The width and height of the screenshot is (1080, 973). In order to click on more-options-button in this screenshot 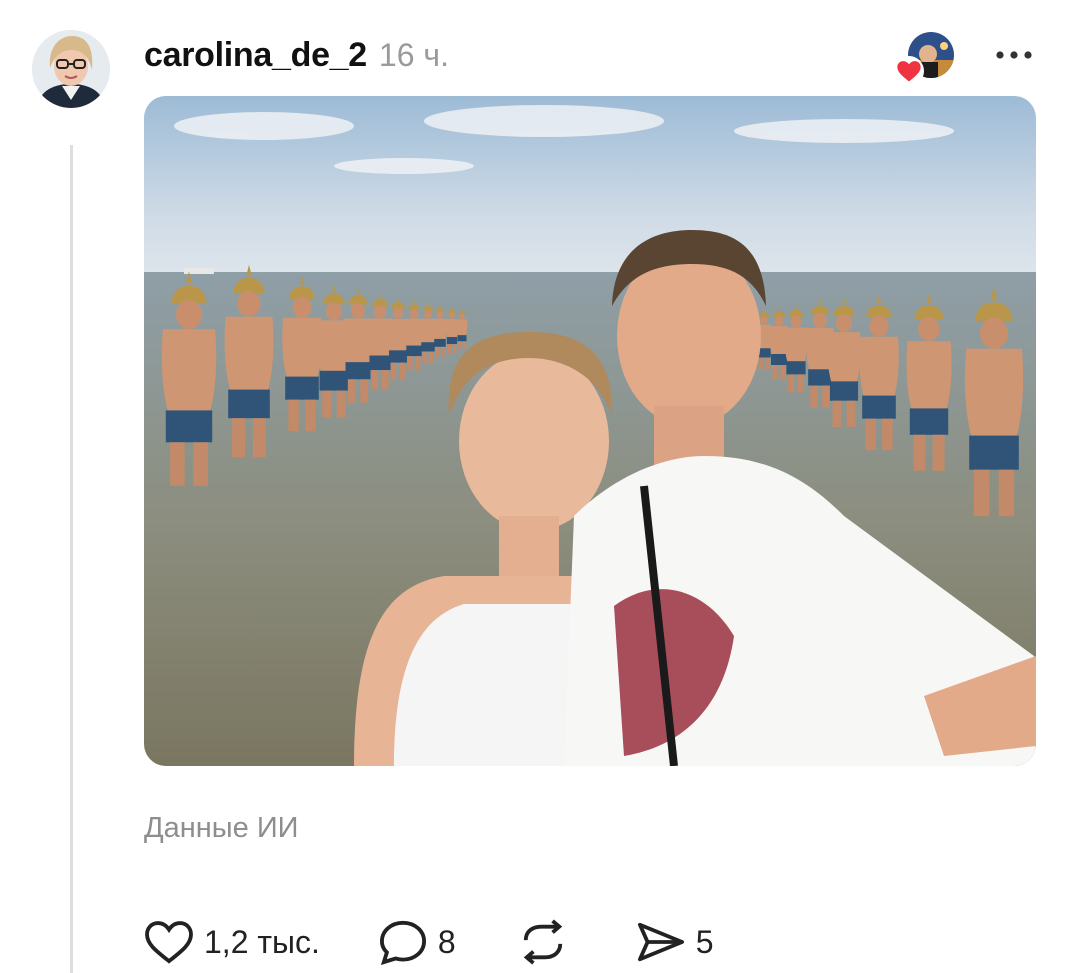, I will do `click(1014, 55)`.